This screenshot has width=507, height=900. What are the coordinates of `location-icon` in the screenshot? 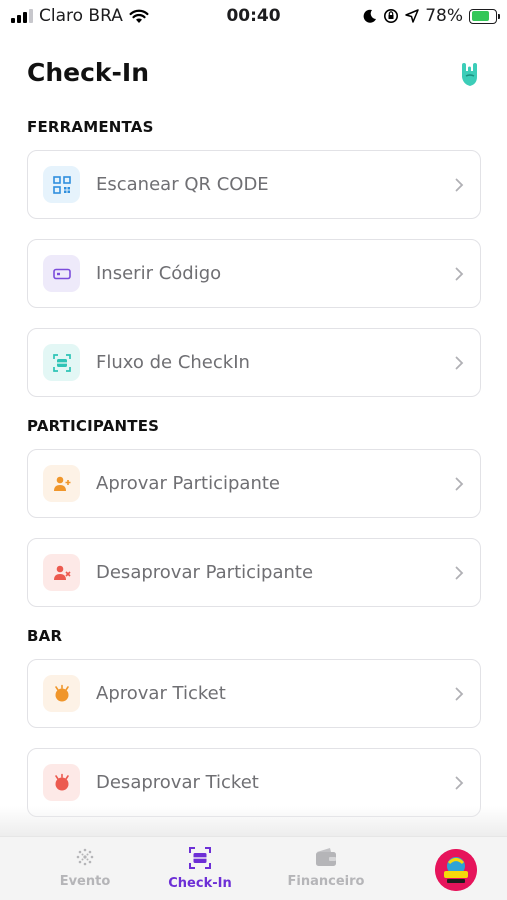 It's located at (412, 16).